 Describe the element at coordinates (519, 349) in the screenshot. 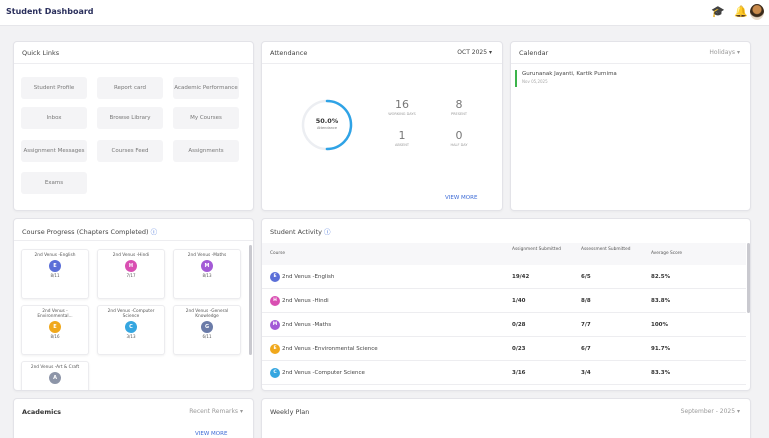

I see `cell-assignment: 0/23` at that location.